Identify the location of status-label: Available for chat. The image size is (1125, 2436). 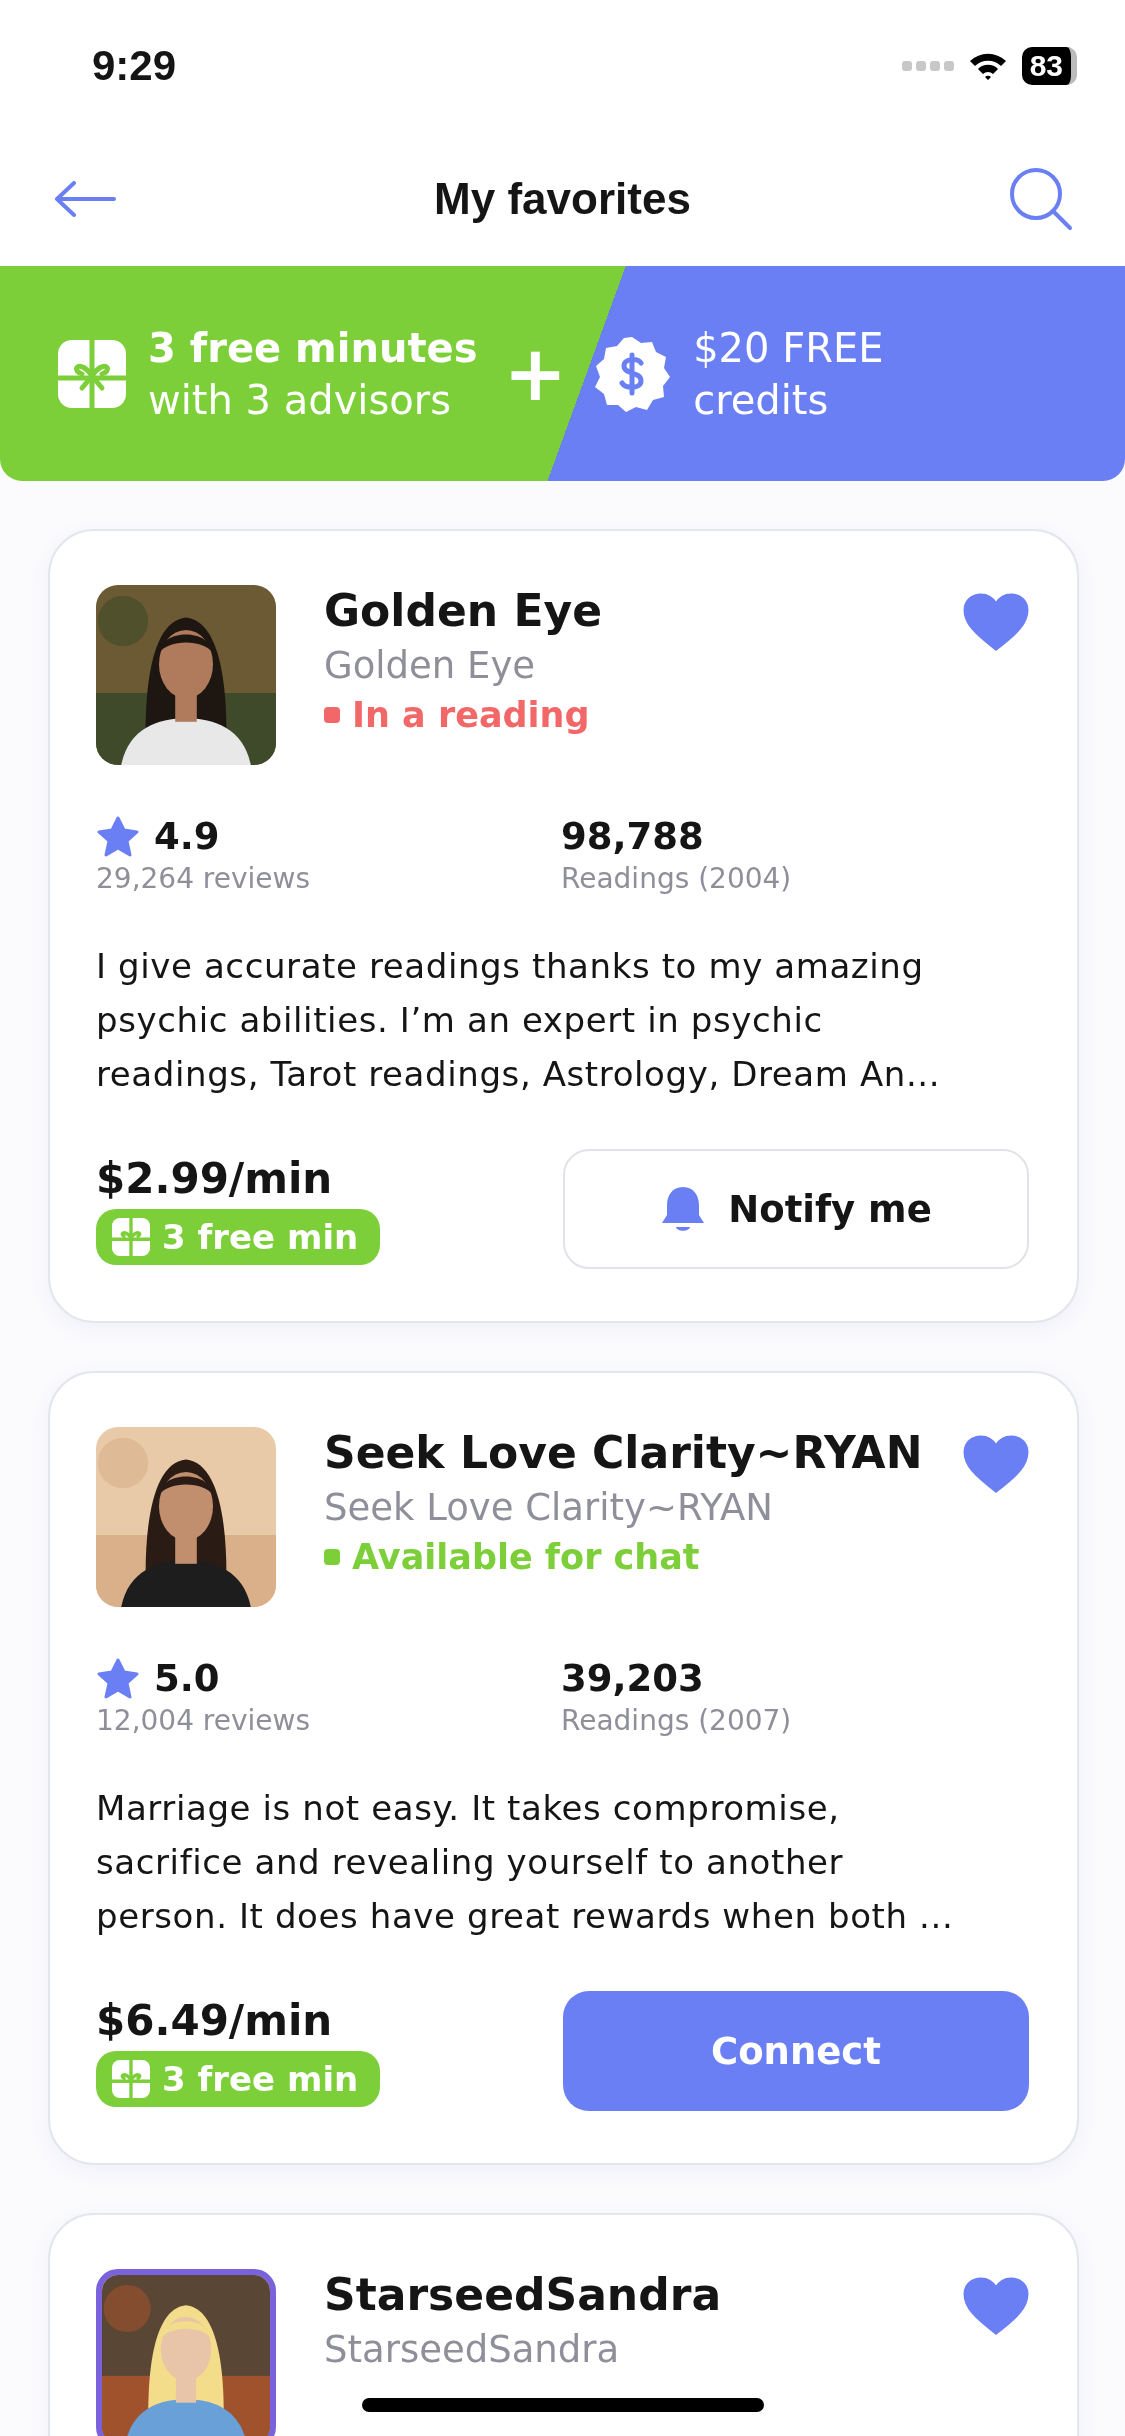
(526, 1557).